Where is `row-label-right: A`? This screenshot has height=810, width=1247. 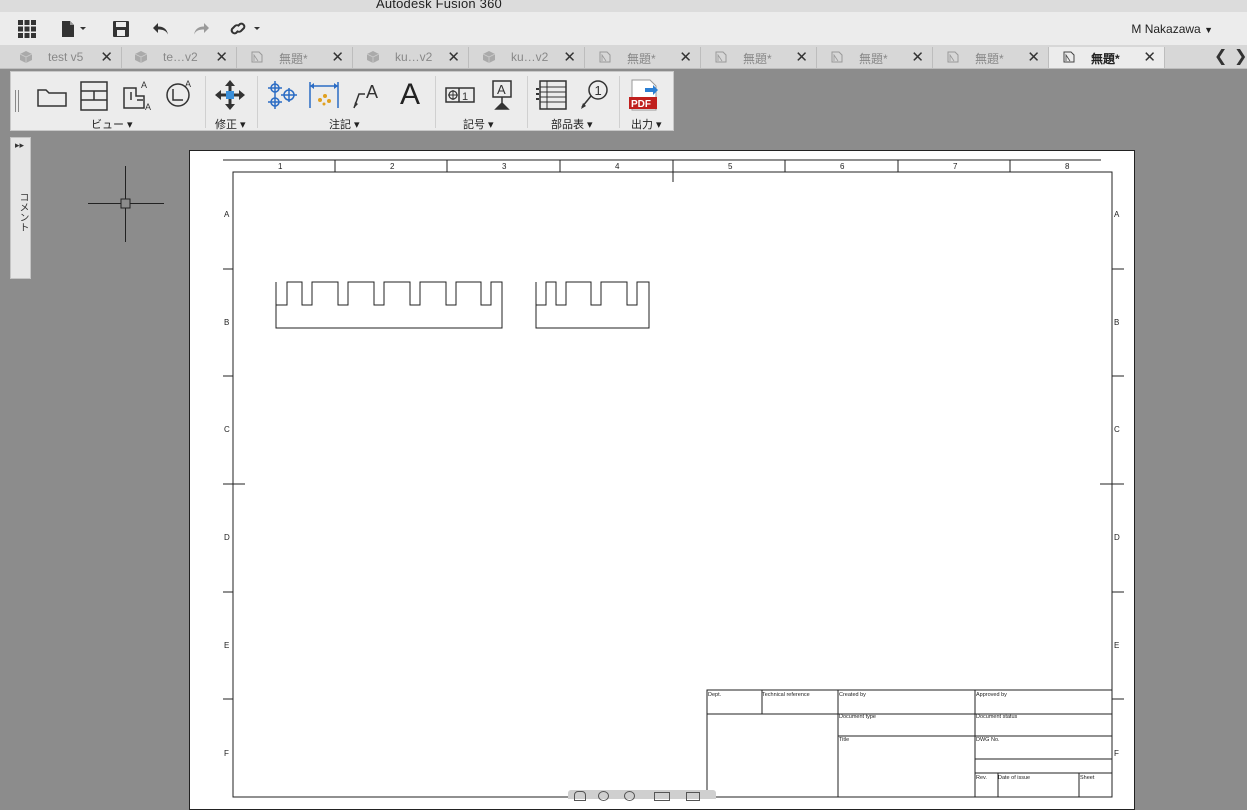 row-label-right: A is located at coordinates (1117, 214).